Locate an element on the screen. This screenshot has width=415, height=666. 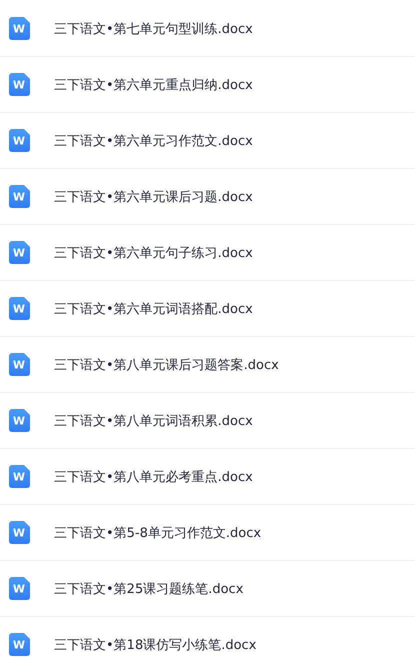
file-name: 三下语文•第八单元必考重点.docx is located at coordinates (153, 477).